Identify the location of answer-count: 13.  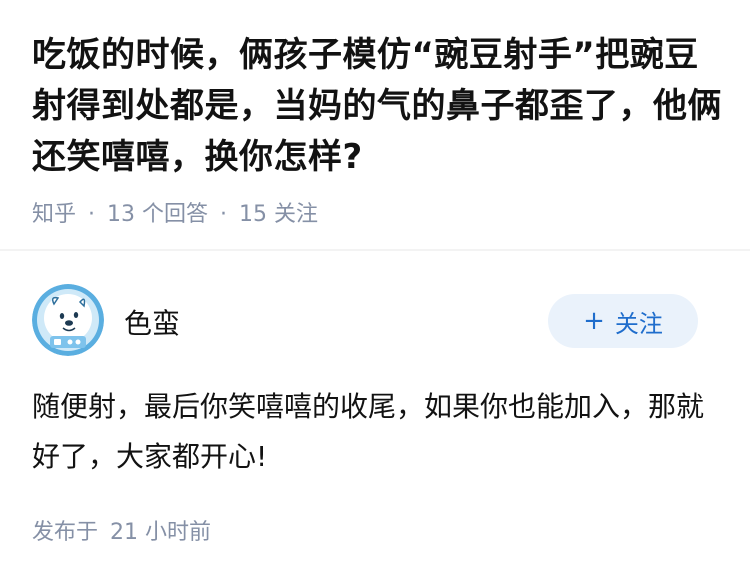
(121, 214).